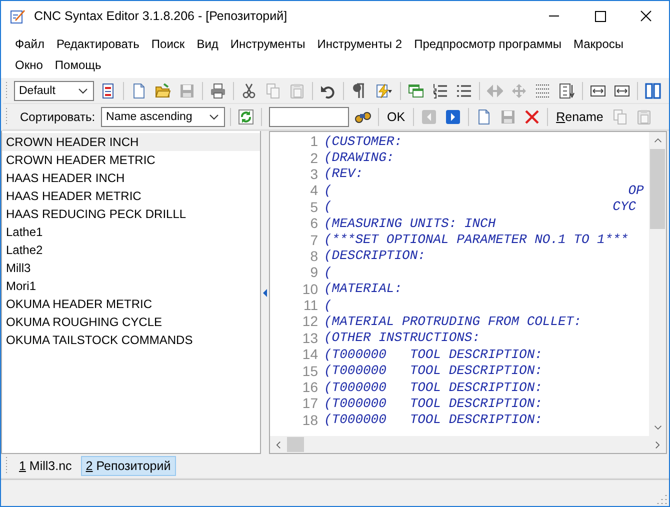  I want to click on printer-icon, so click(218, 91).